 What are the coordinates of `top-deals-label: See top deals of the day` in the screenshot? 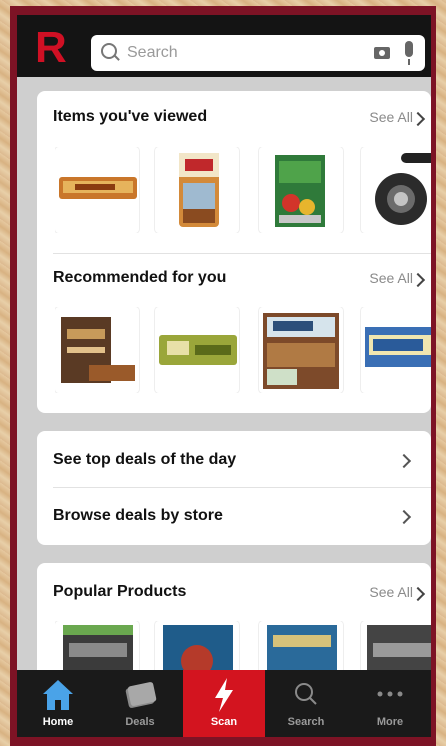 It's located at (145, 459).